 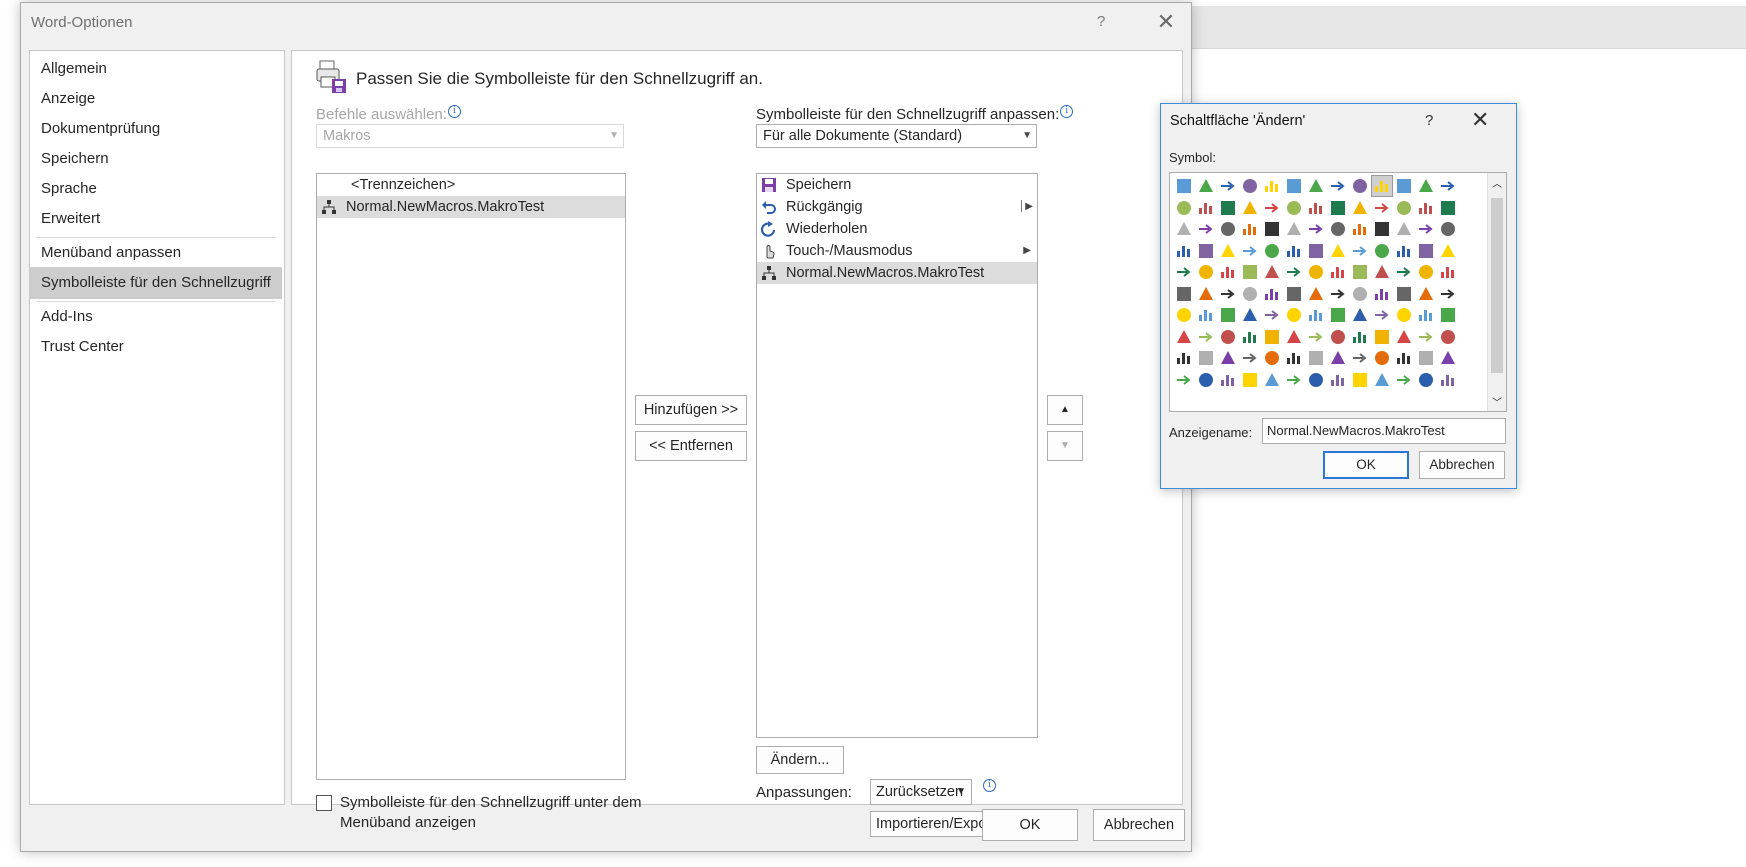 I want to click on list-item: Speichern, so click(x=897, y=185).